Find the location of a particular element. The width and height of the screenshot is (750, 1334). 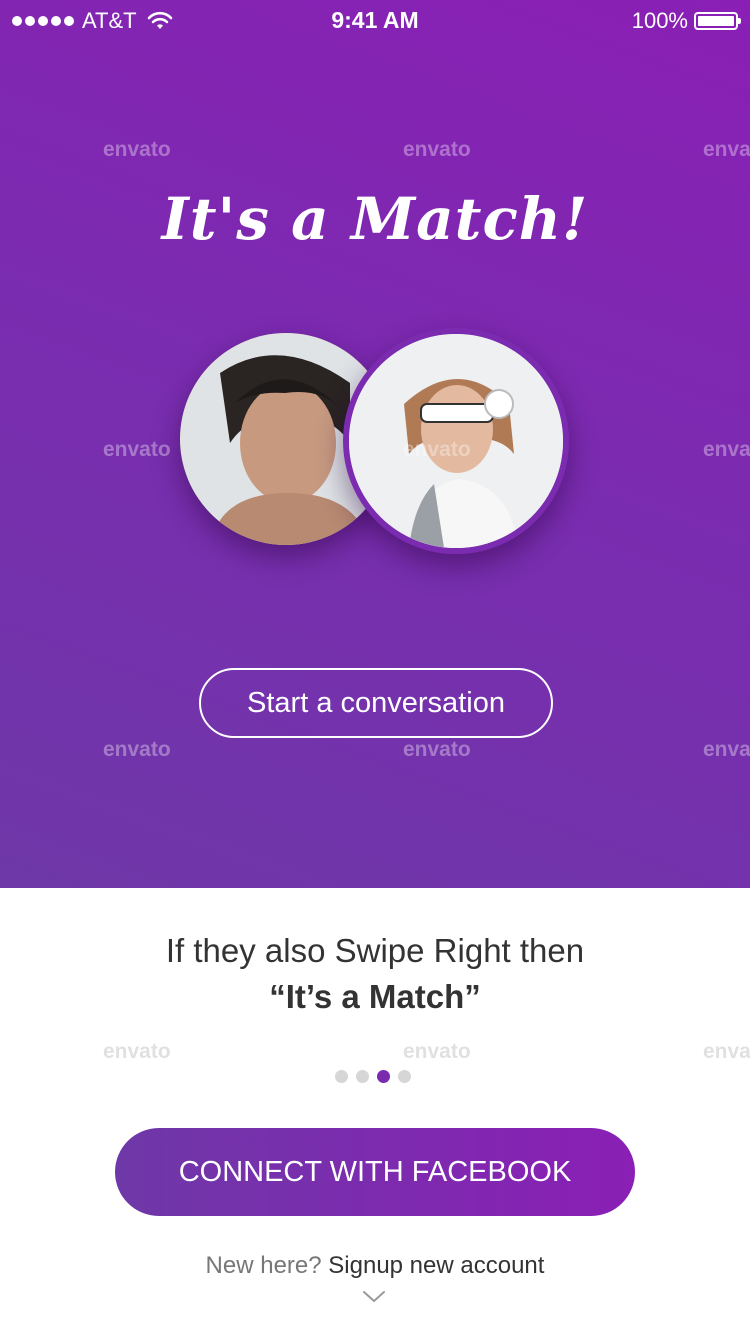

page-indicator is located at coordinates (373, 1076).